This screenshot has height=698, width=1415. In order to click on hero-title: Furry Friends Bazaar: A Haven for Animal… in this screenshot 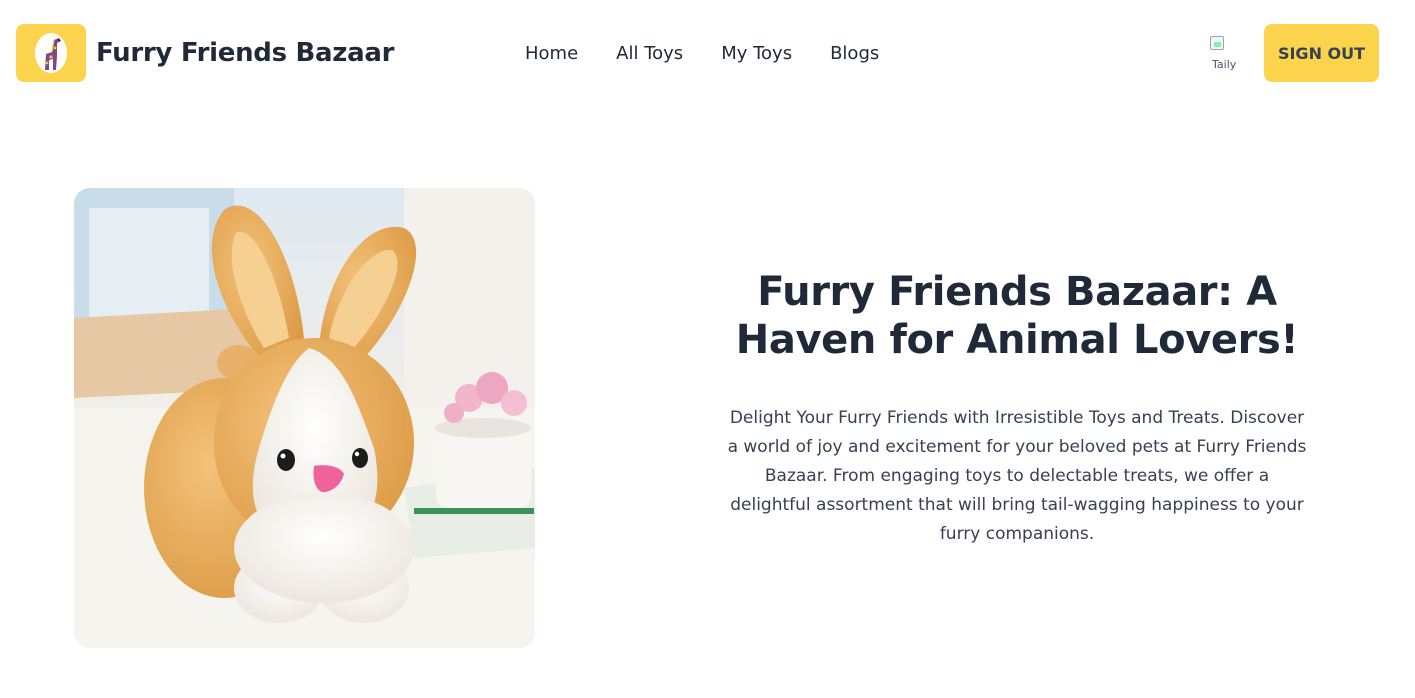, I will do `click(1017, 316)`.